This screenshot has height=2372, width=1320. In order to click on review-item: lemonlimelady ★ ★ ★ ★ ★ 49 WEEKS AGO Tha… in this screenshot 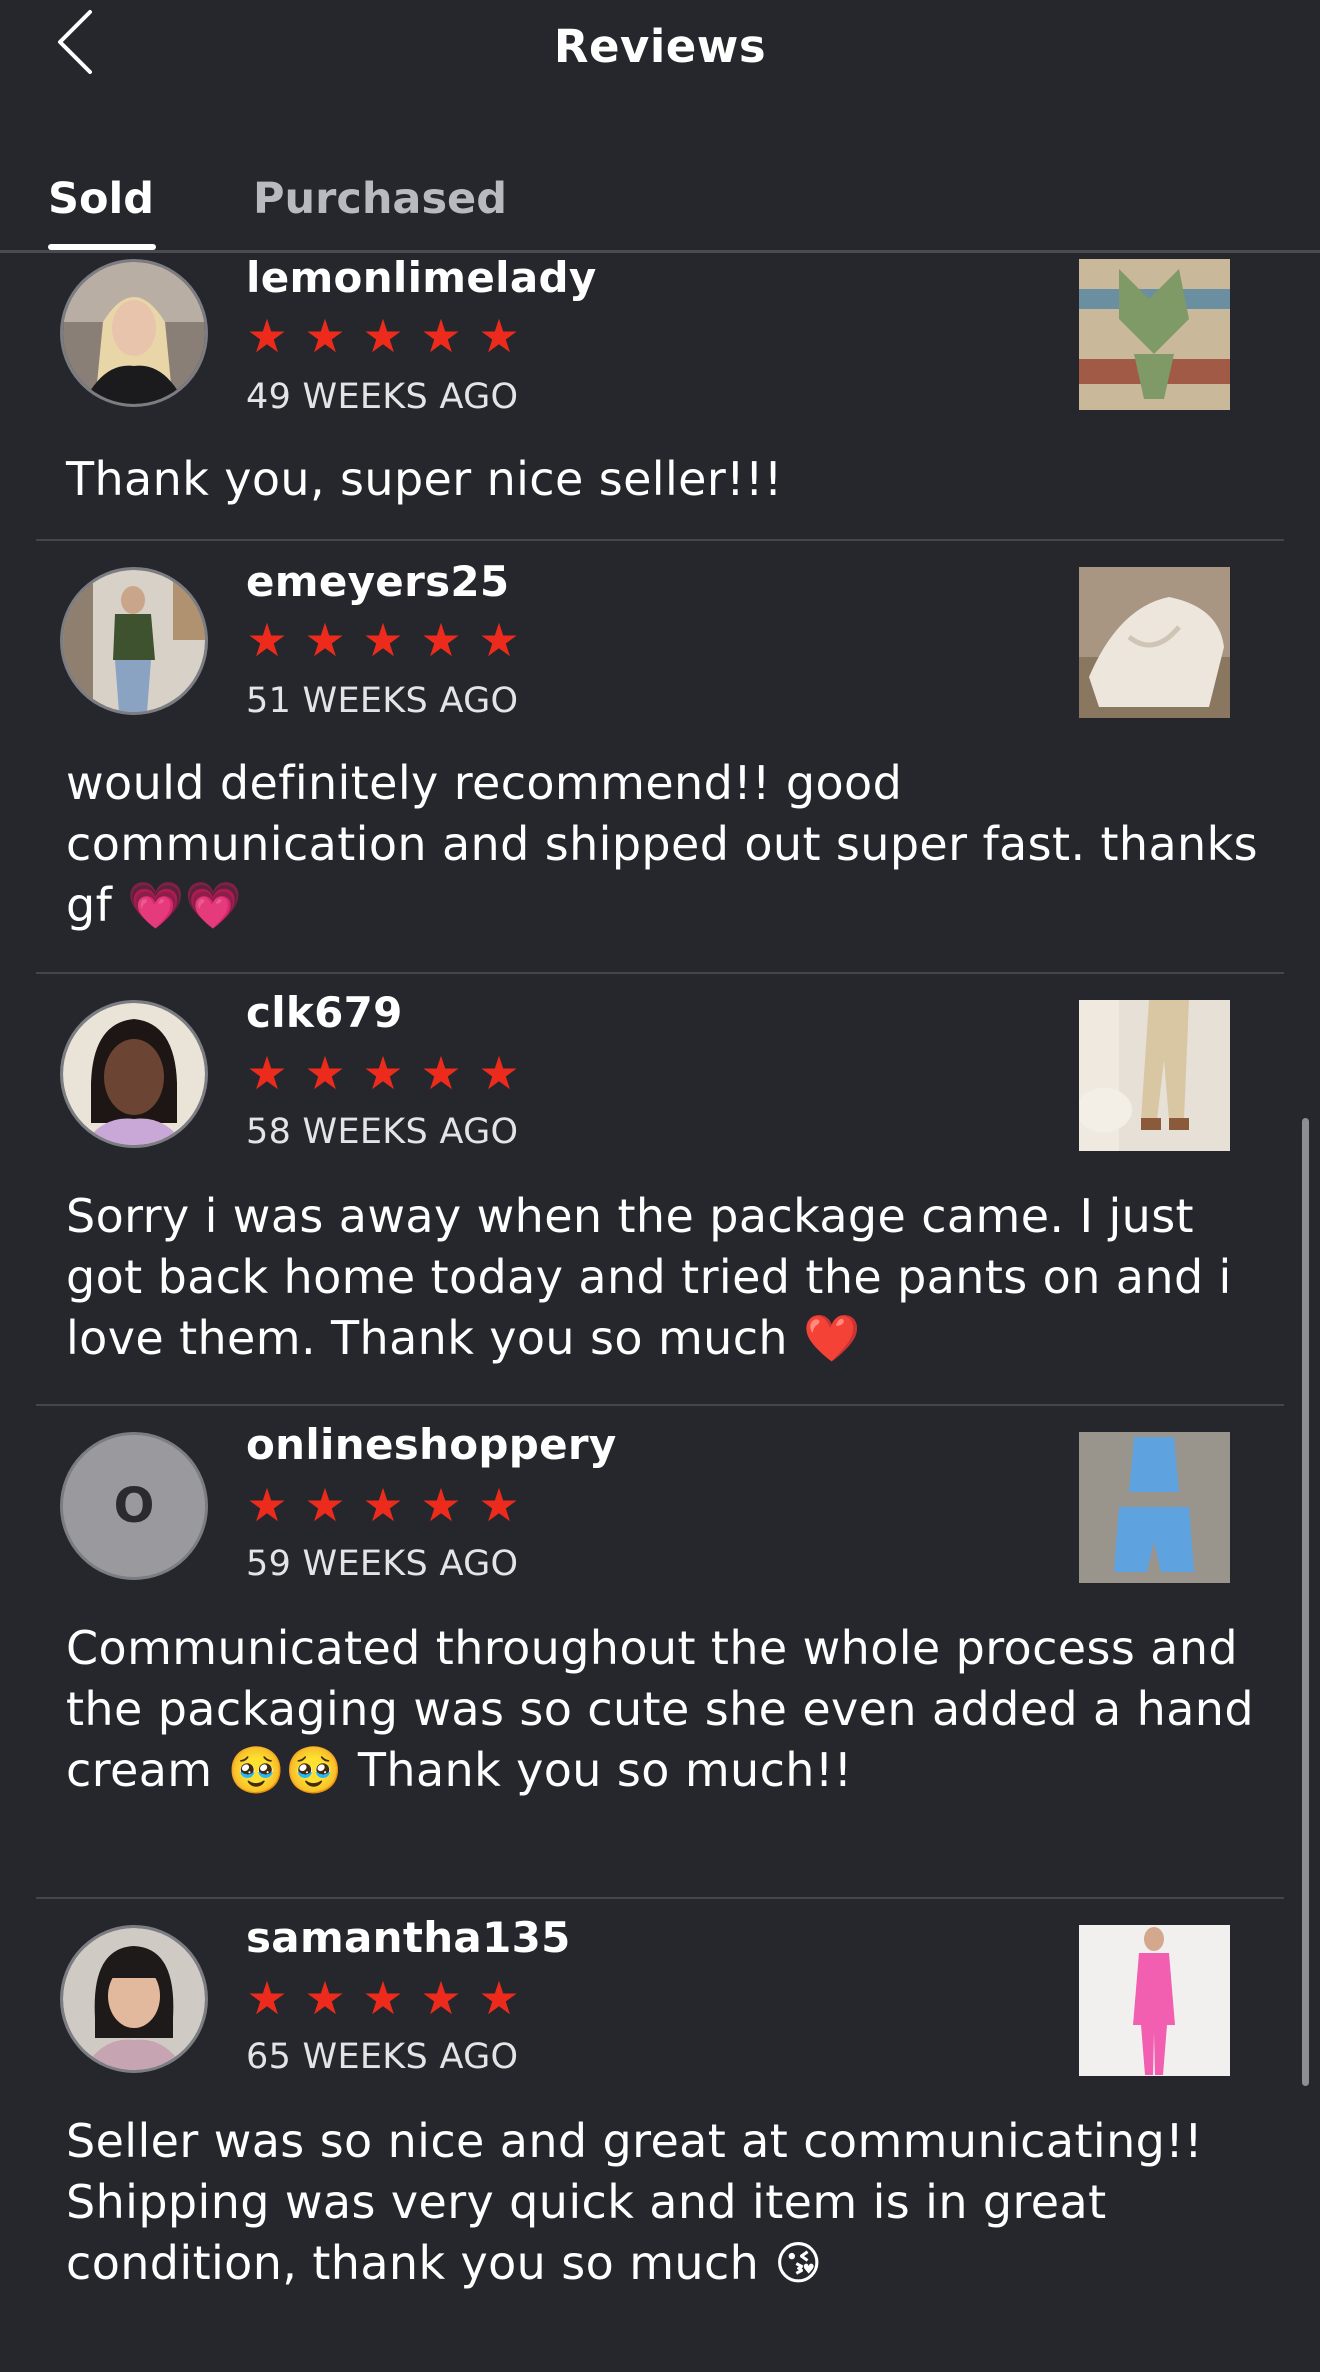, I will do `click(660, 397)`.